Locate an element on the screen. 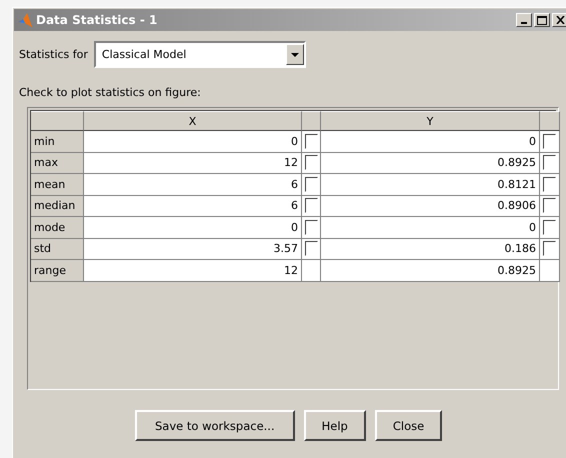 The image size is (566, 458). table-cell: 0.8121 is located at coordinates (430, 185).